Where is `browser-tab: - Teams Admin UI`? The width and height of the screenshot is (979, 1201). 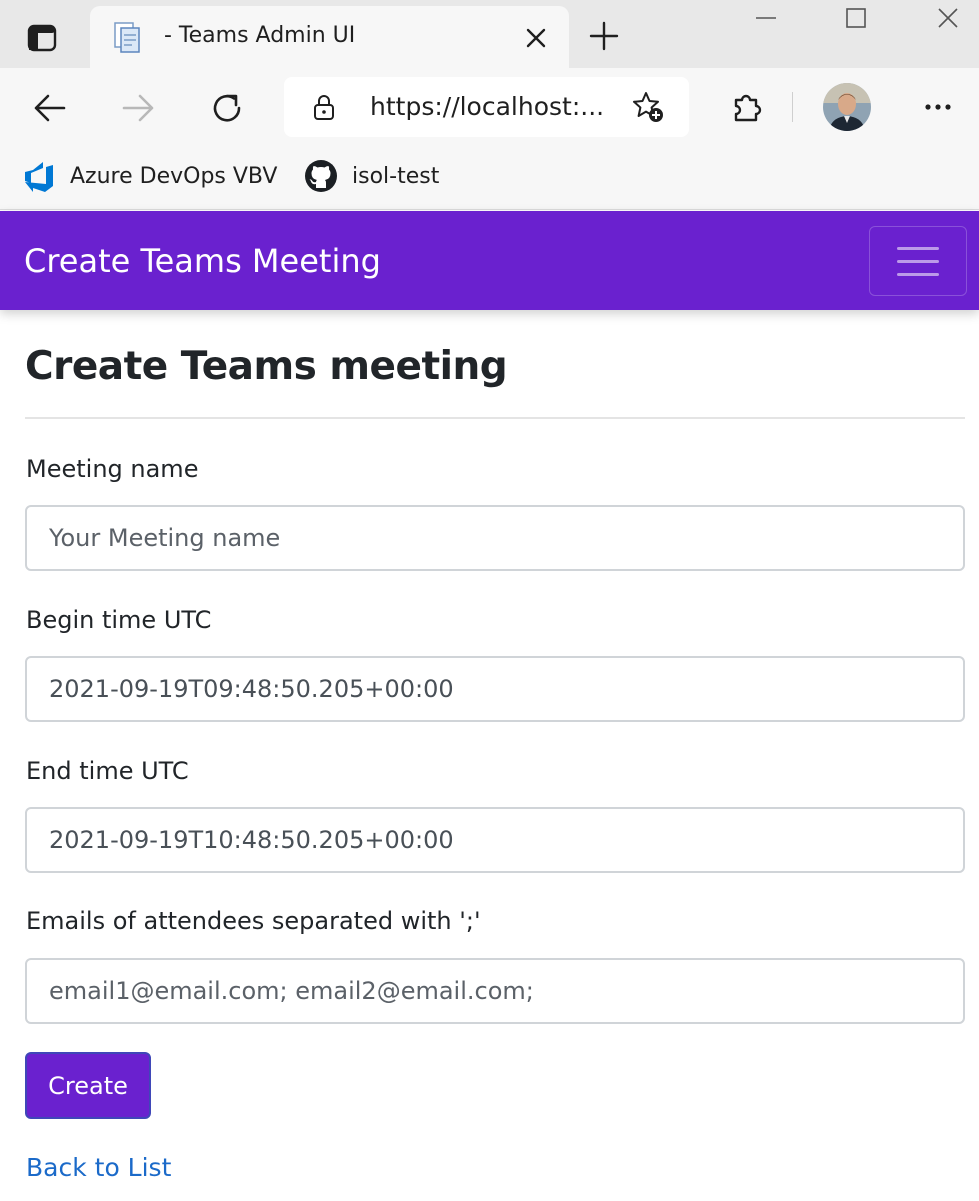
browser-tab: - Teams Admin UI is located at coordinates (329, 37).